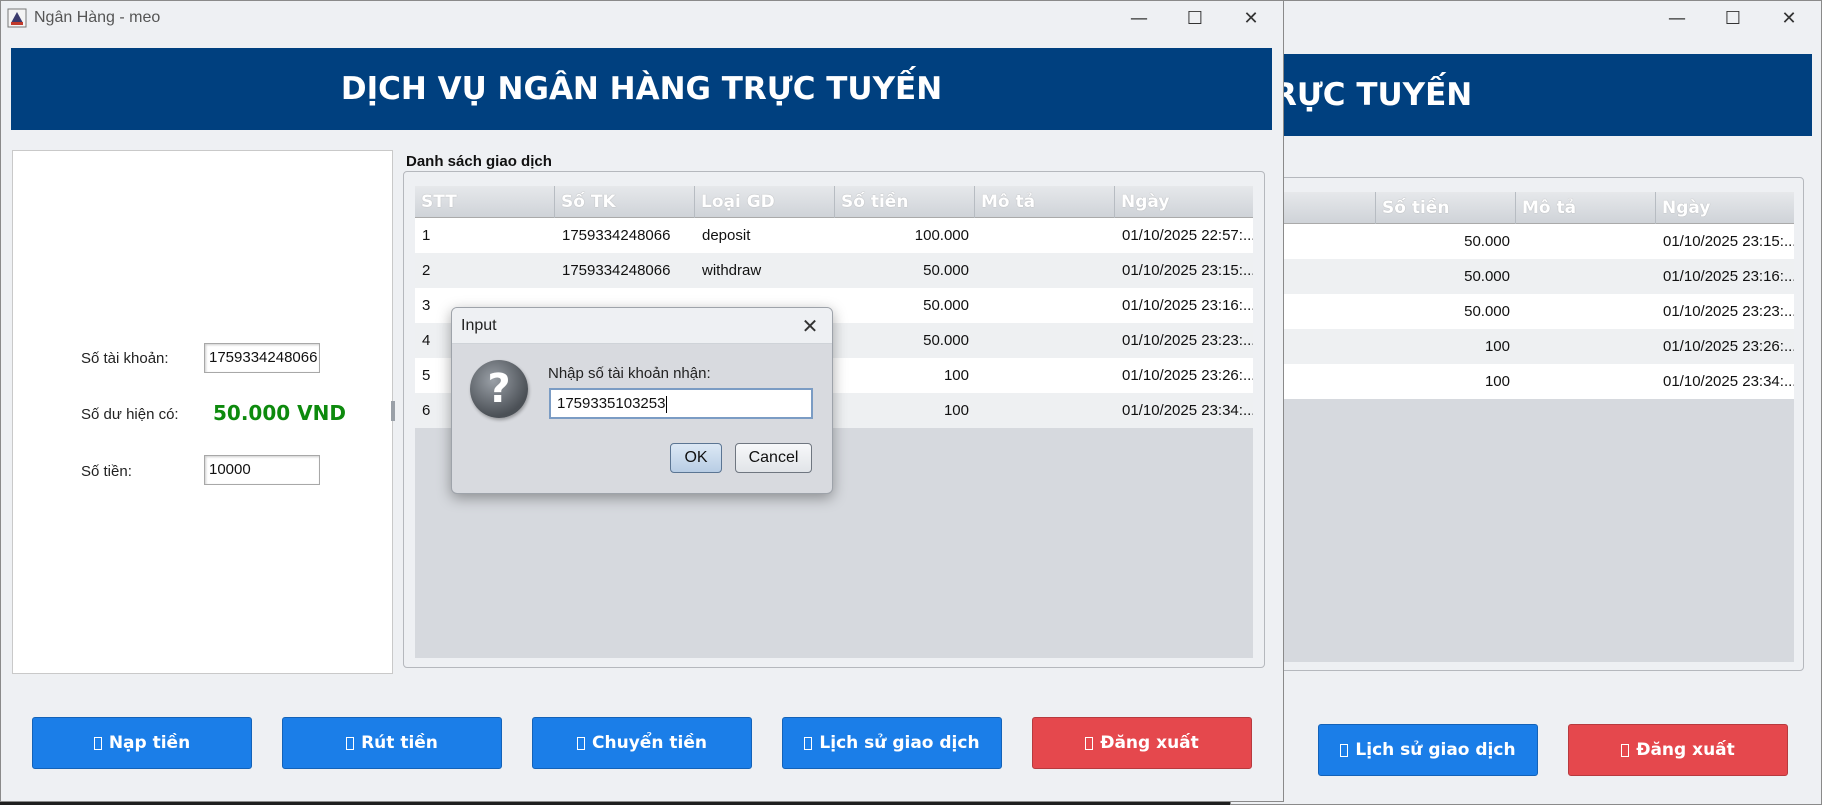 This screenshot has width=1822, height=805. What do you see at coordinates (393, 411) in the screenshot?
I see `splitter-handle` at bounding box center [393, 411].